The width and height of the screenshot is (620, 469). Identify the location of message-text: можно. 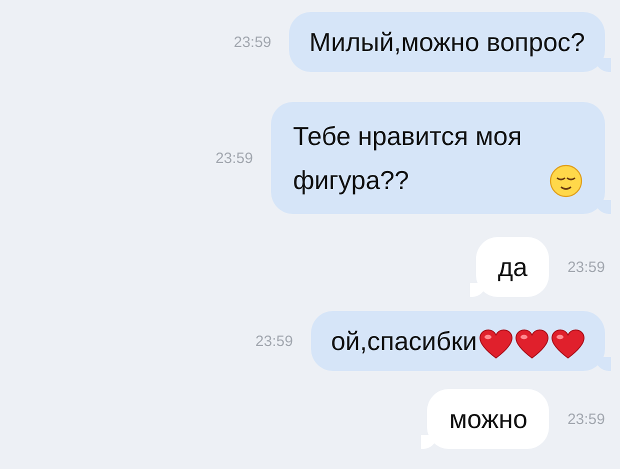
(488, 419).